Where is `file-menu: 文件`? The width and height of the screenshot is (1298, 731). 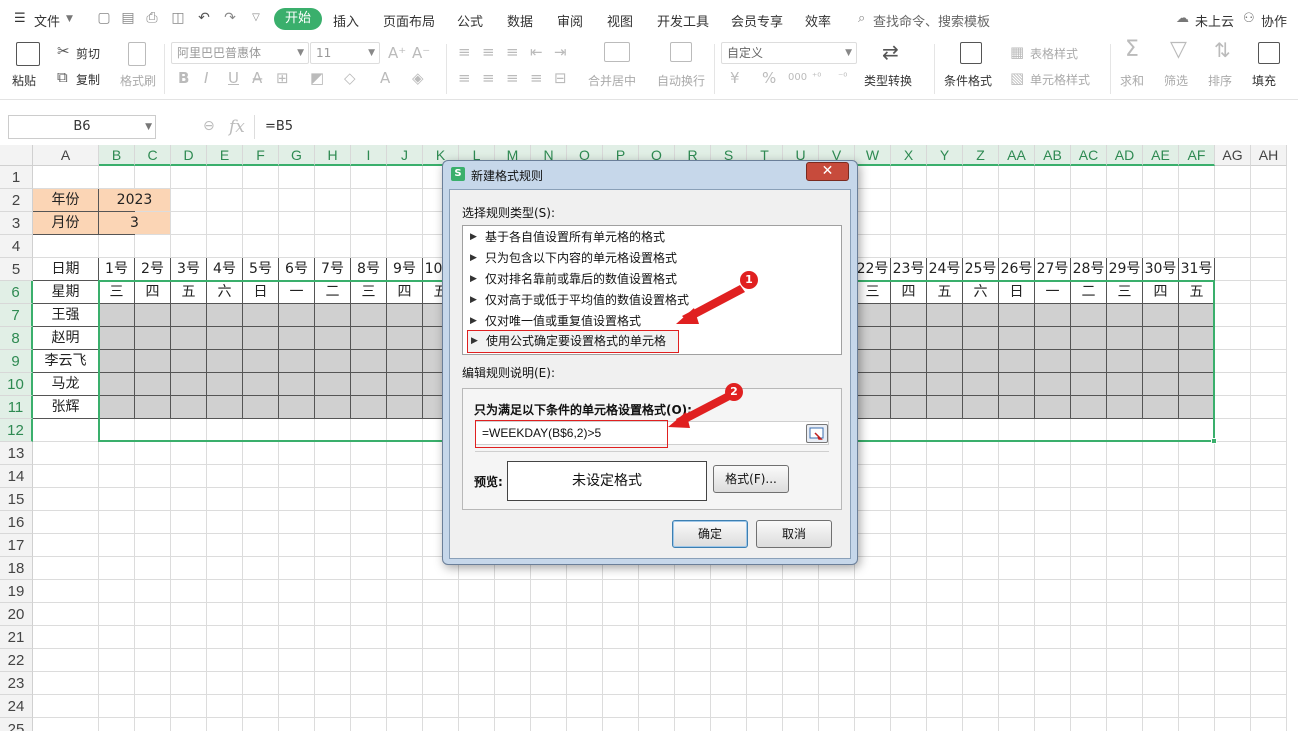
file-menu: 文件 is located at coordinates (47, 20).